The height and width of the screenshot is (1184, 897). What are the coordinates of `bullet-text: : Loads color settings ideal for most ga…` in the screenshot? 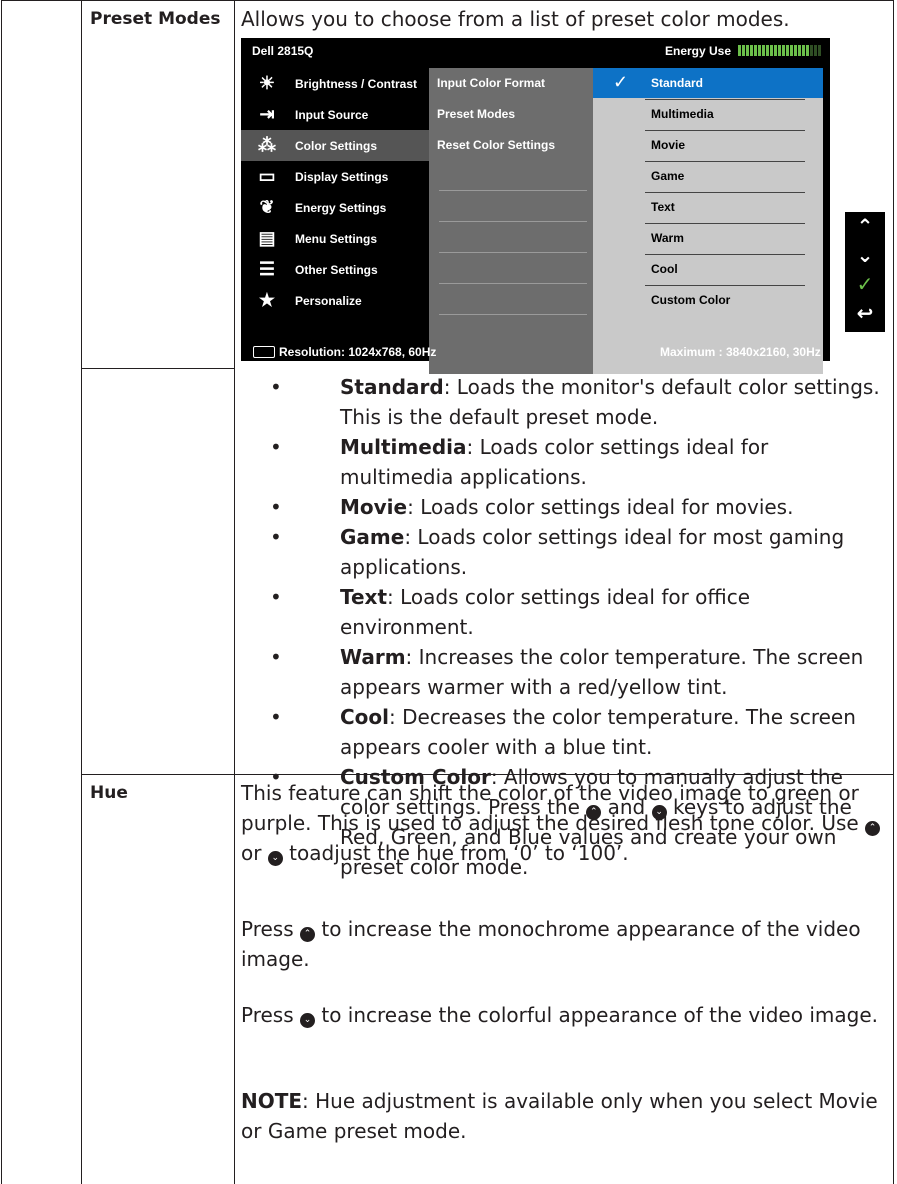 It's located at (592, 552).